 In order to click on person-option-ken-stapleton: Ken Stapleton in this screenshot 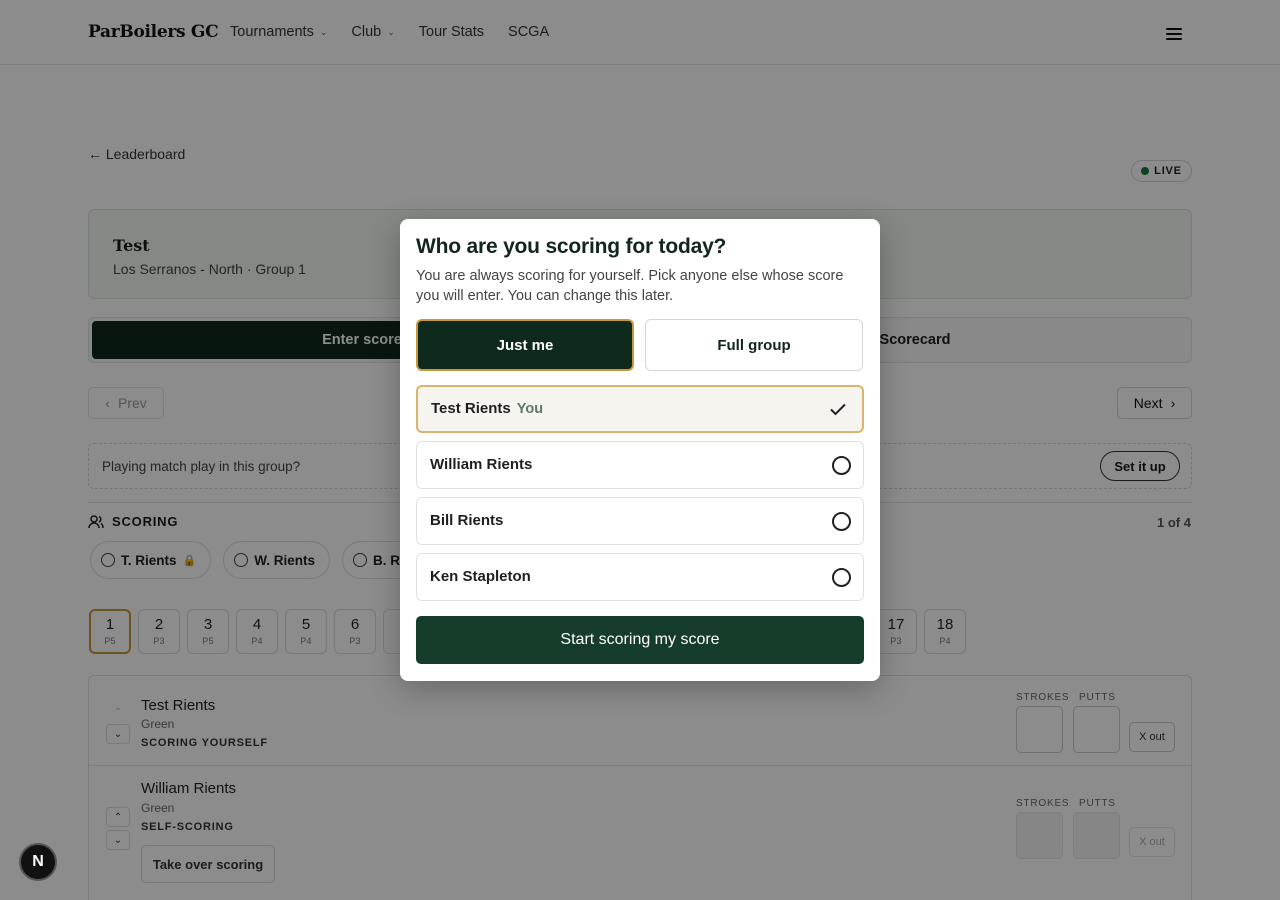, I will do `click(640, 577)`.